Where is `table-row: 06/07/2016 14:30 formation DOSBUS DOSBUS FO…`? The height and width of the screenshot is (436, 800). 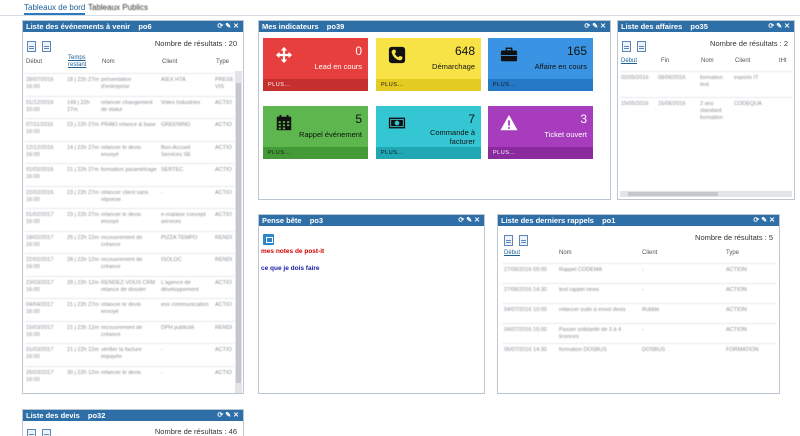
table-row: 06/07/2016 14:30 formation DOSBUS DOSBUS FO… is located at coordinates (639, 353).